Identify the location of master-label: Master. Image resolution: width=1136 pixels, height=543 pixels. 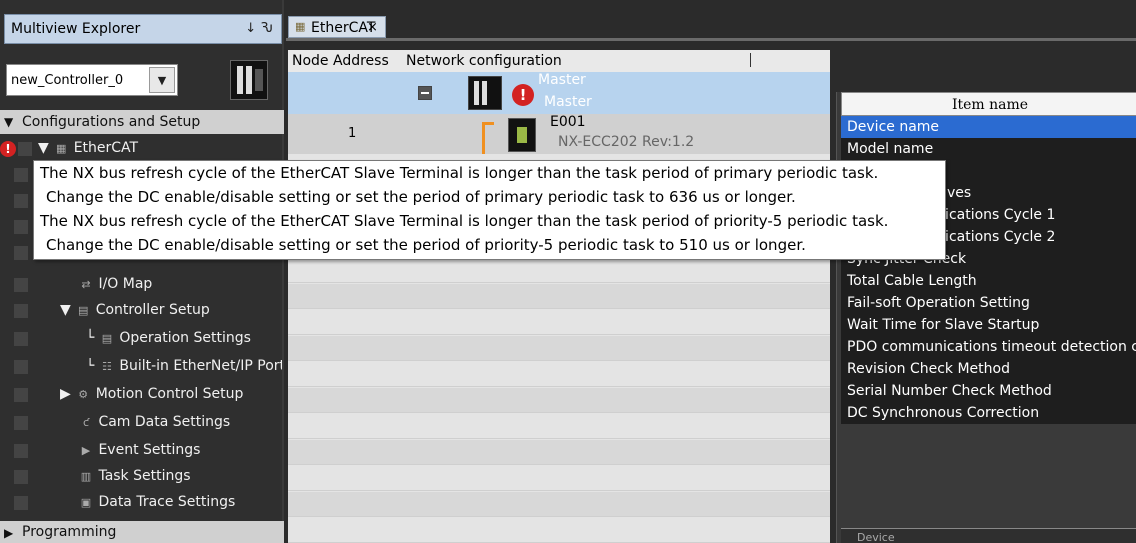
(568, 102).